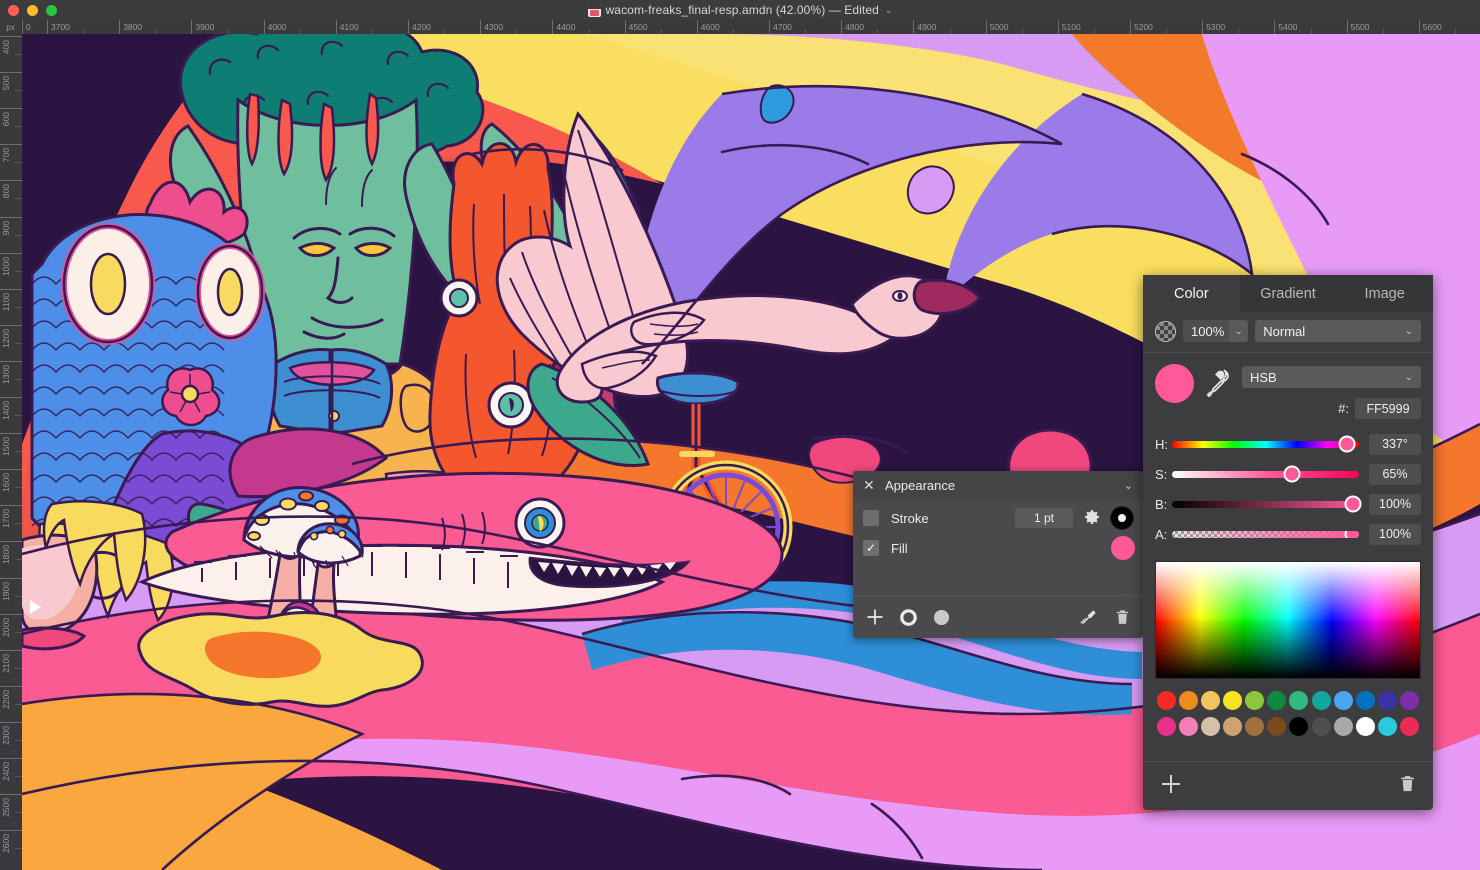 This screenshot has width=1480, height=870. I want to click on ruler-tick: 4100, so click(347, 27).